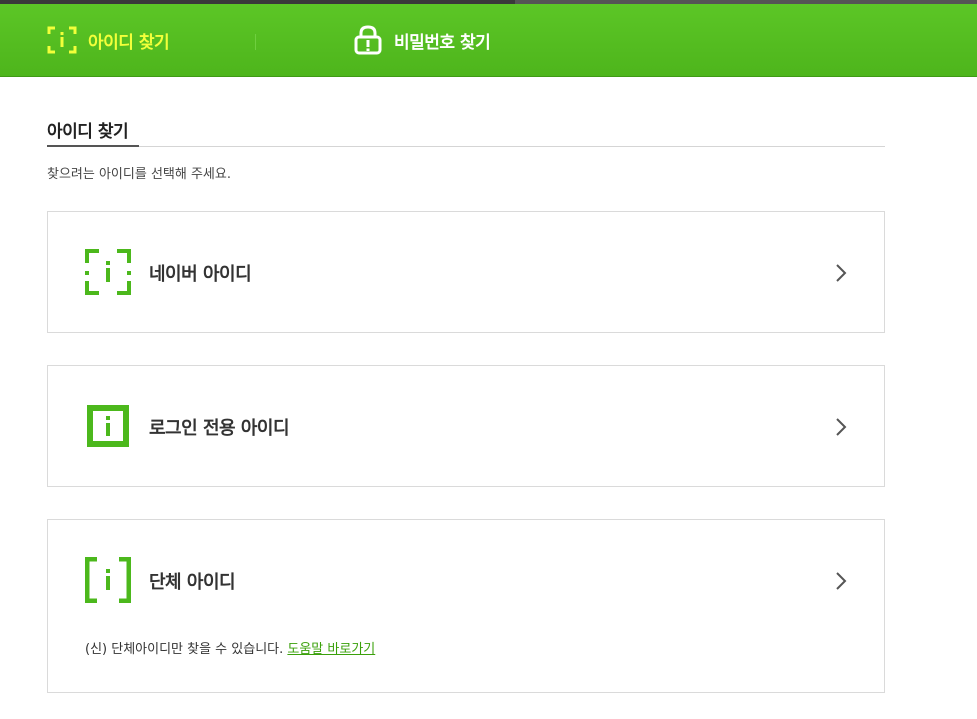  What do you see at coordinates (62, 40) in the screenshot?
I see `id-bracket-icon` at bounding box center [62, 40].